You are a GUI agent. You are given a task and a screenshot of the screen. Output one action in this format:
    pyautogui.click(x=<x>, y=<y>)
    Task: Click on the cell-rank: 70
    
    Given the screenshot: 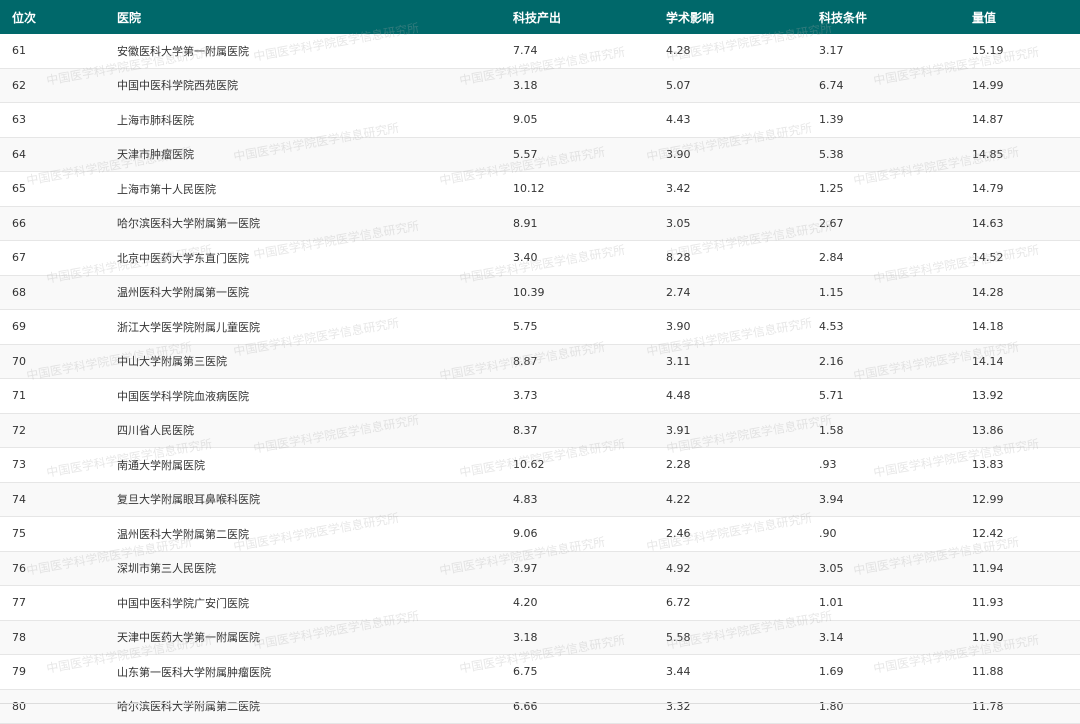 What is the action you would take?
    pyautogui.click(x=52, y=361)
    